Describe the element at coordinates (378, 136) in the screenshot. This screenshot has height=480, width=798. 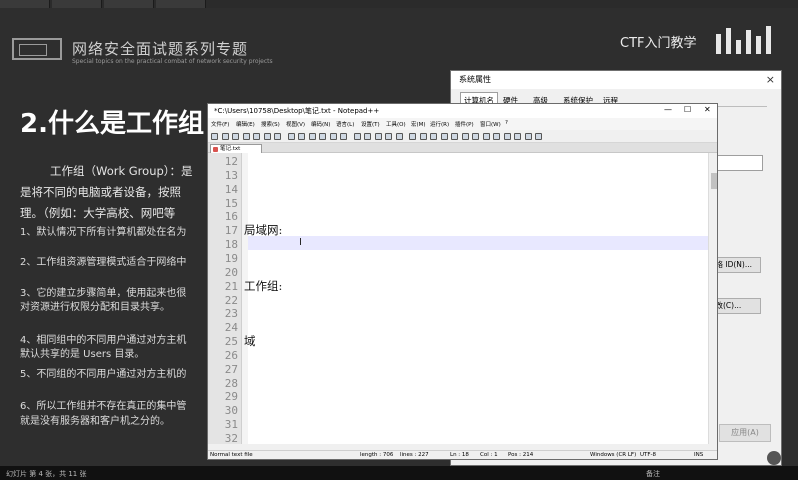
I see `zoom-out-icon` at that location.